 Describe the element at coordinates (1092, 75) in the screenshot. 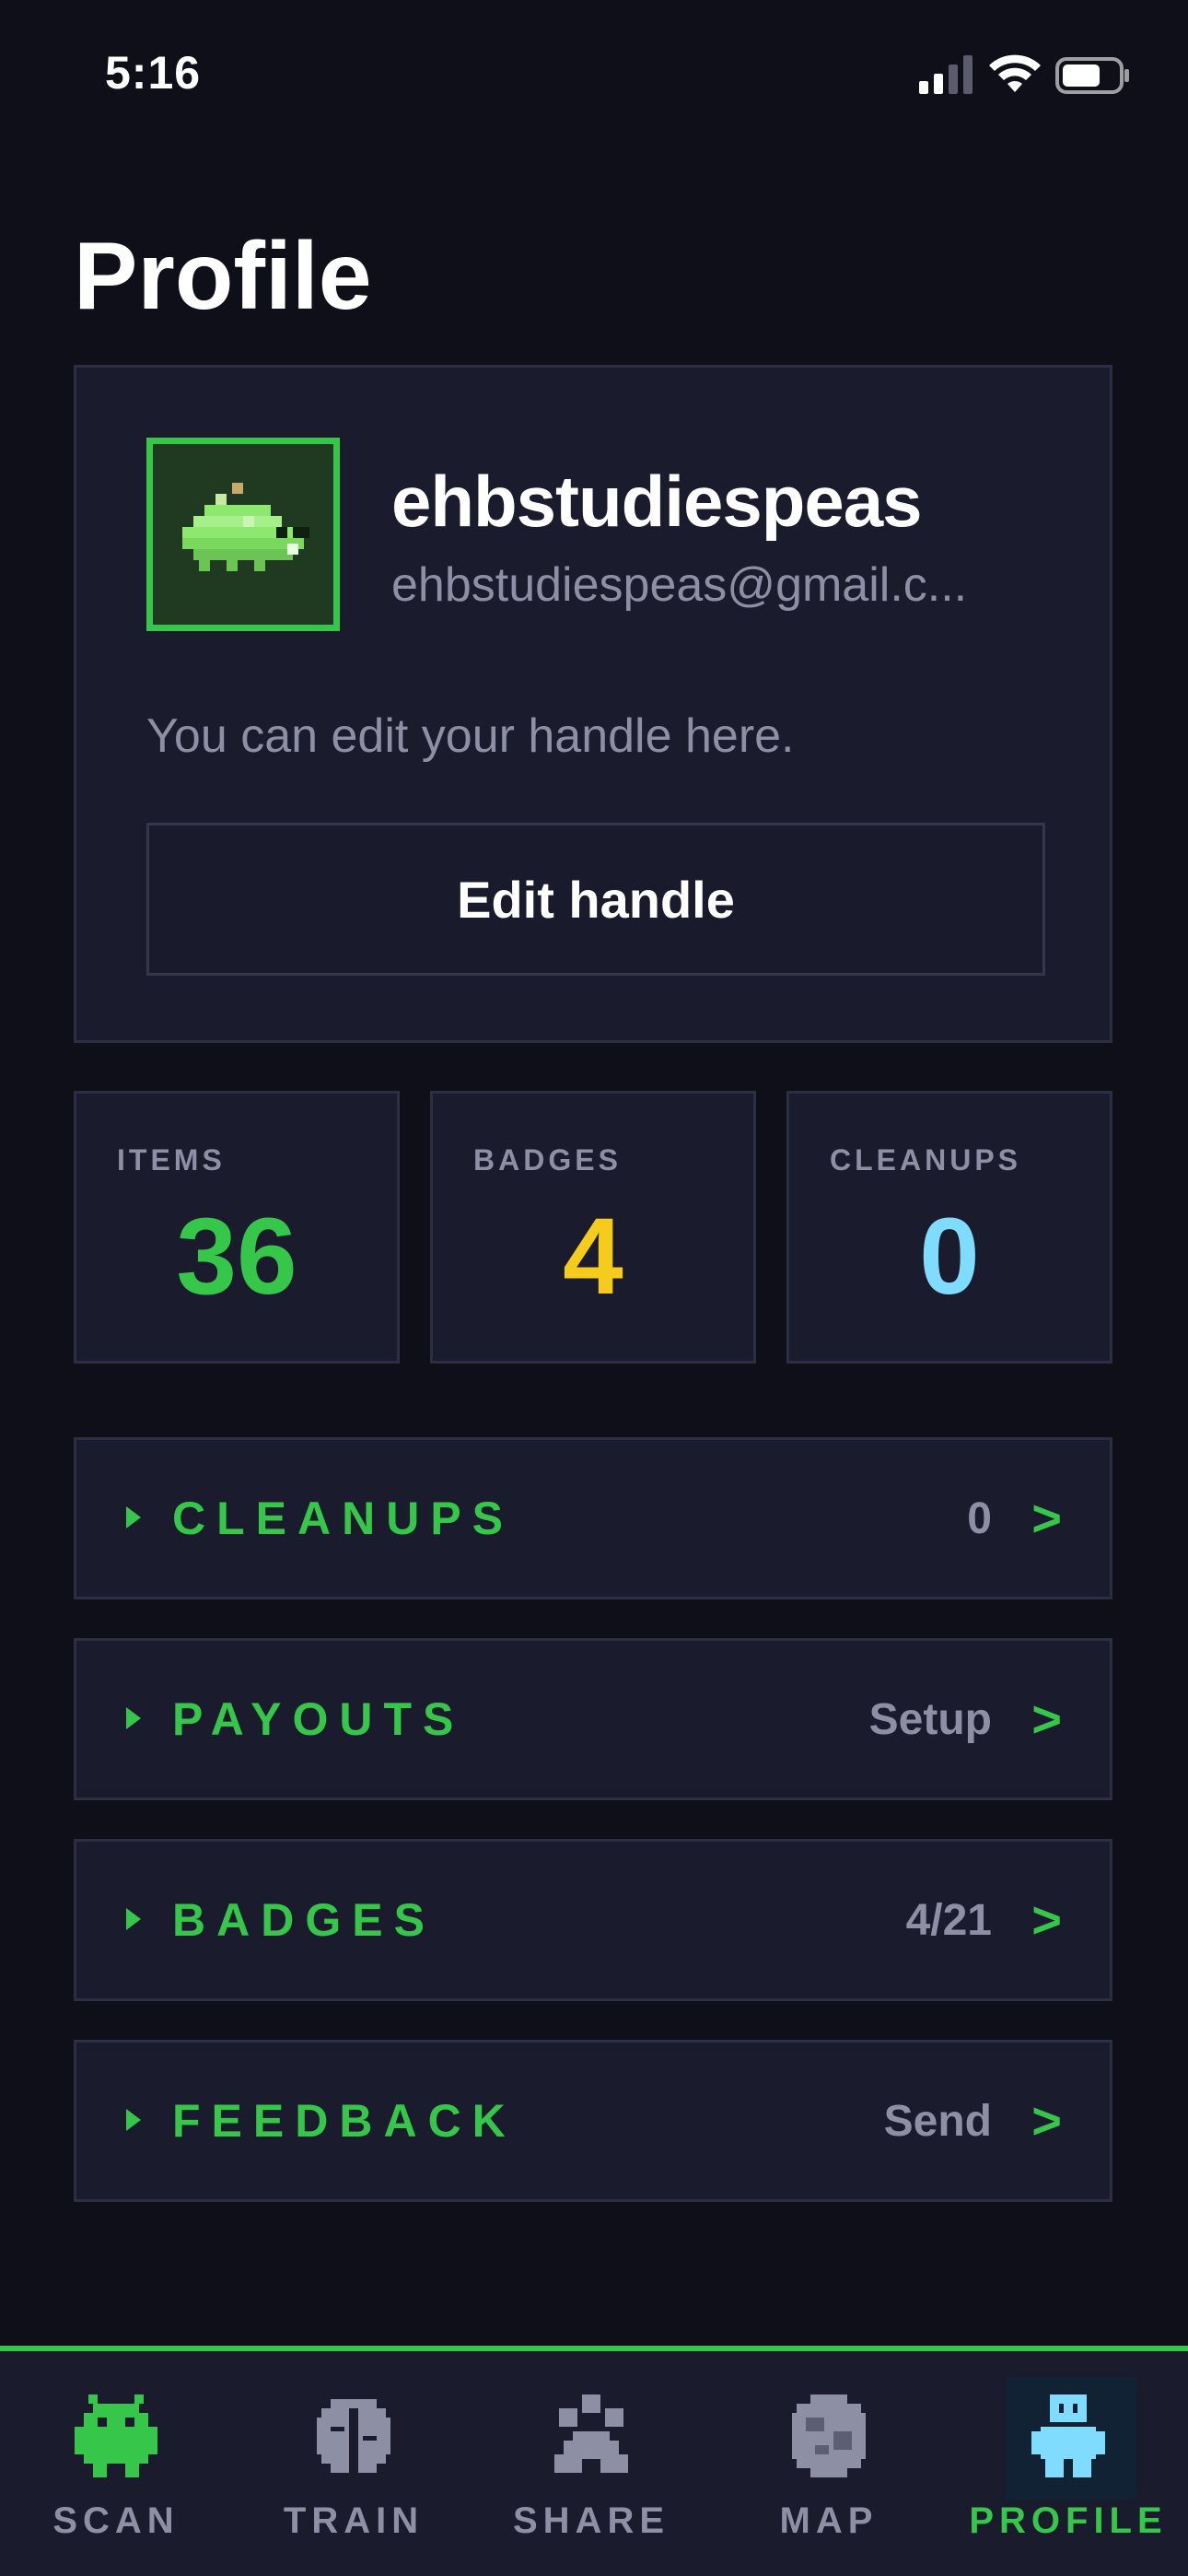

I see `battery-icon` at that location.